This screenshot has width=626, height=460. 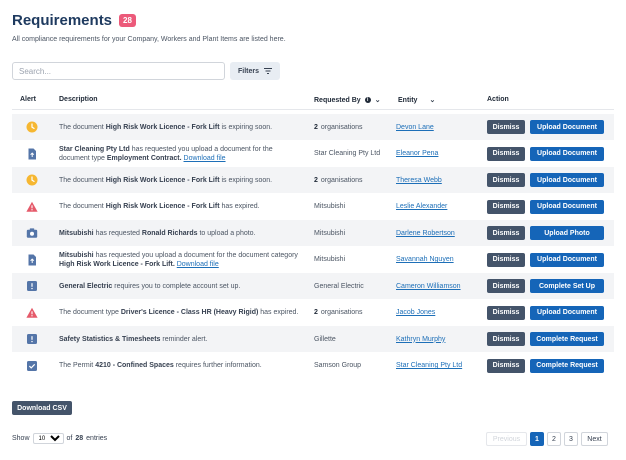 I want to click on show-label: Show, so click(x=21, y=438).